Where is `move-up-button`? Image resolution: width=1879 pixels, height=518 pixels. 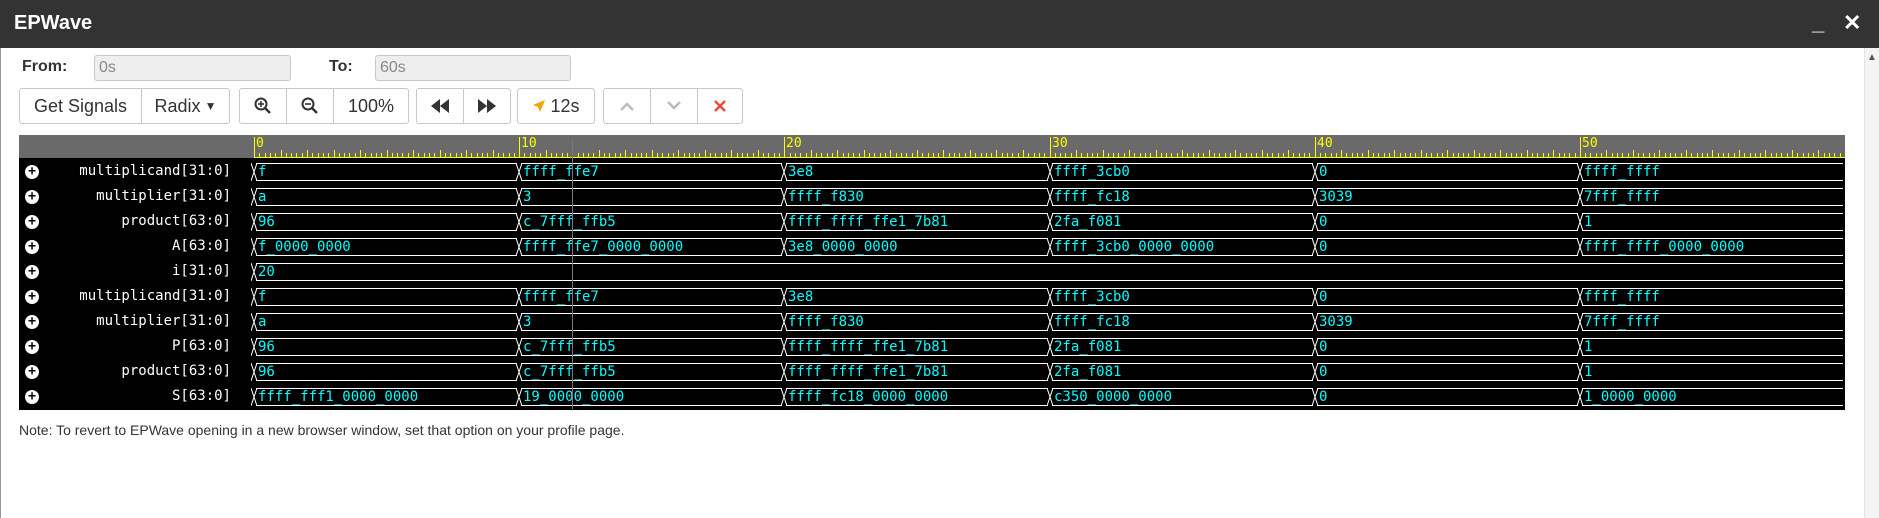
move-up-button is located at coordinates (627, 106).